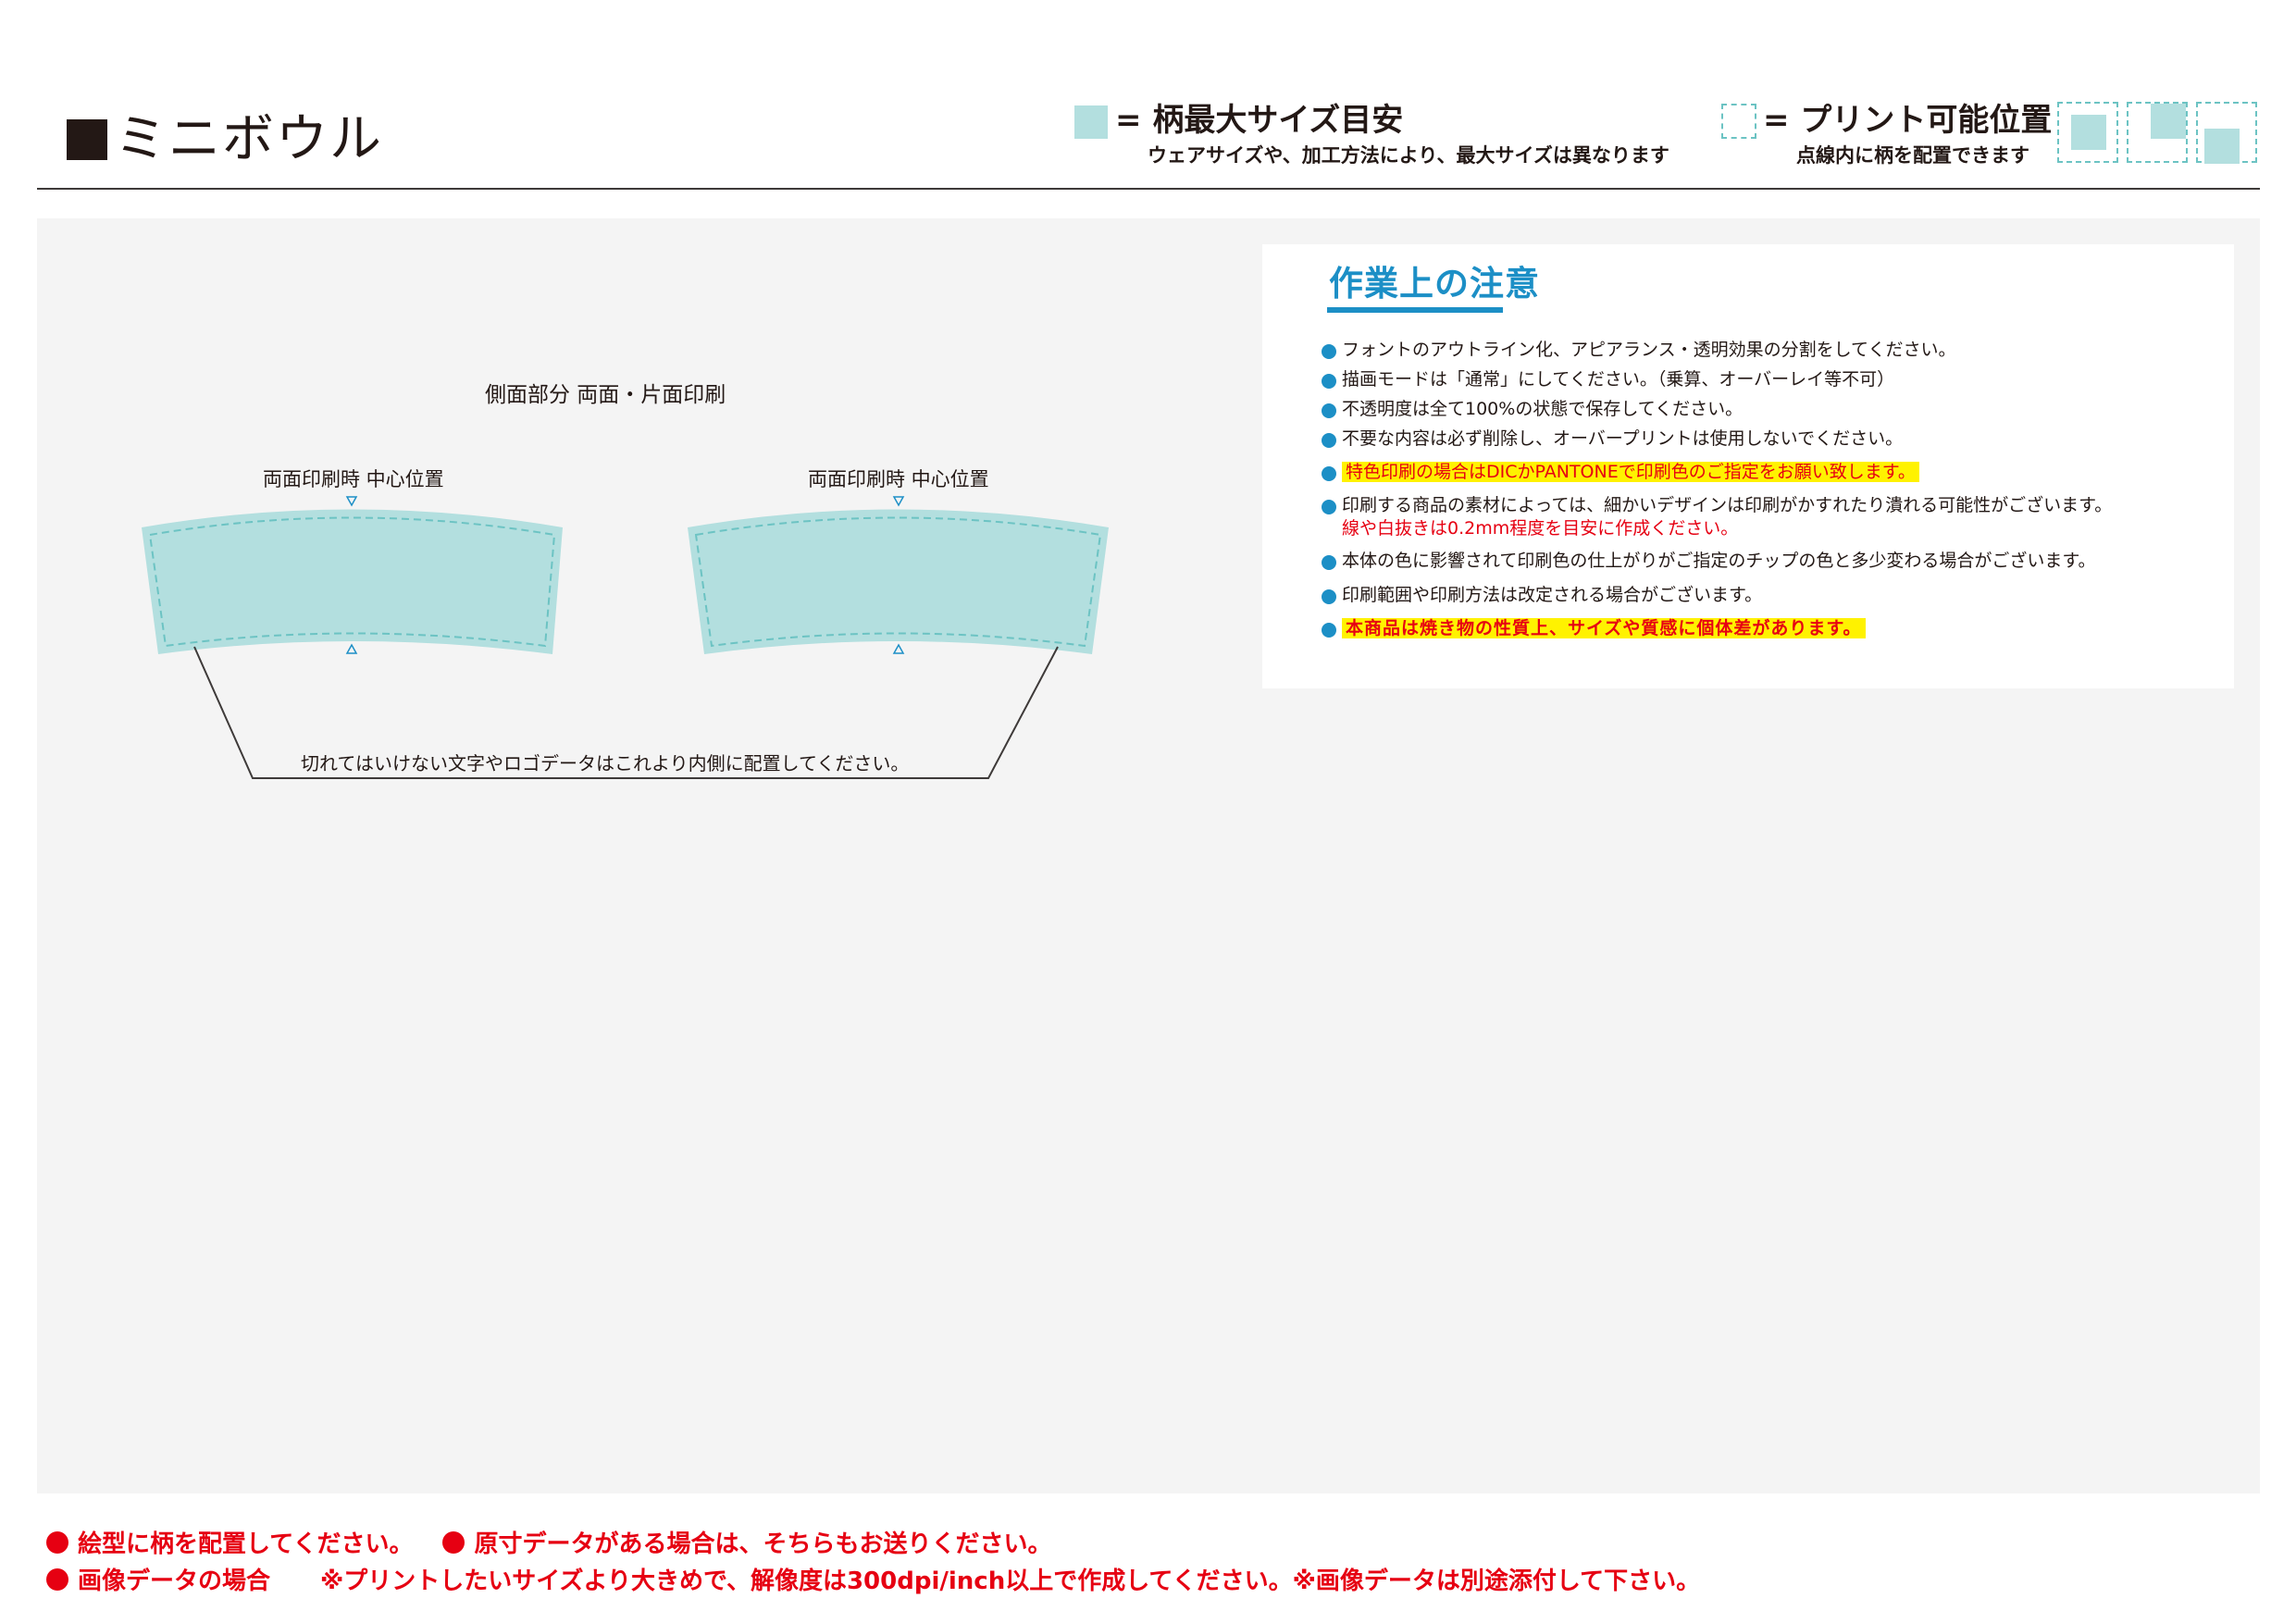 This screenshot has width=2296, height=1623. What do you see at coordinates (1540, 528) in the screenshot?
I see `notice-item-subnote: 線や白抜きは0.2mm程度を目安に作成ください。` at bounding box center [1540, 528].